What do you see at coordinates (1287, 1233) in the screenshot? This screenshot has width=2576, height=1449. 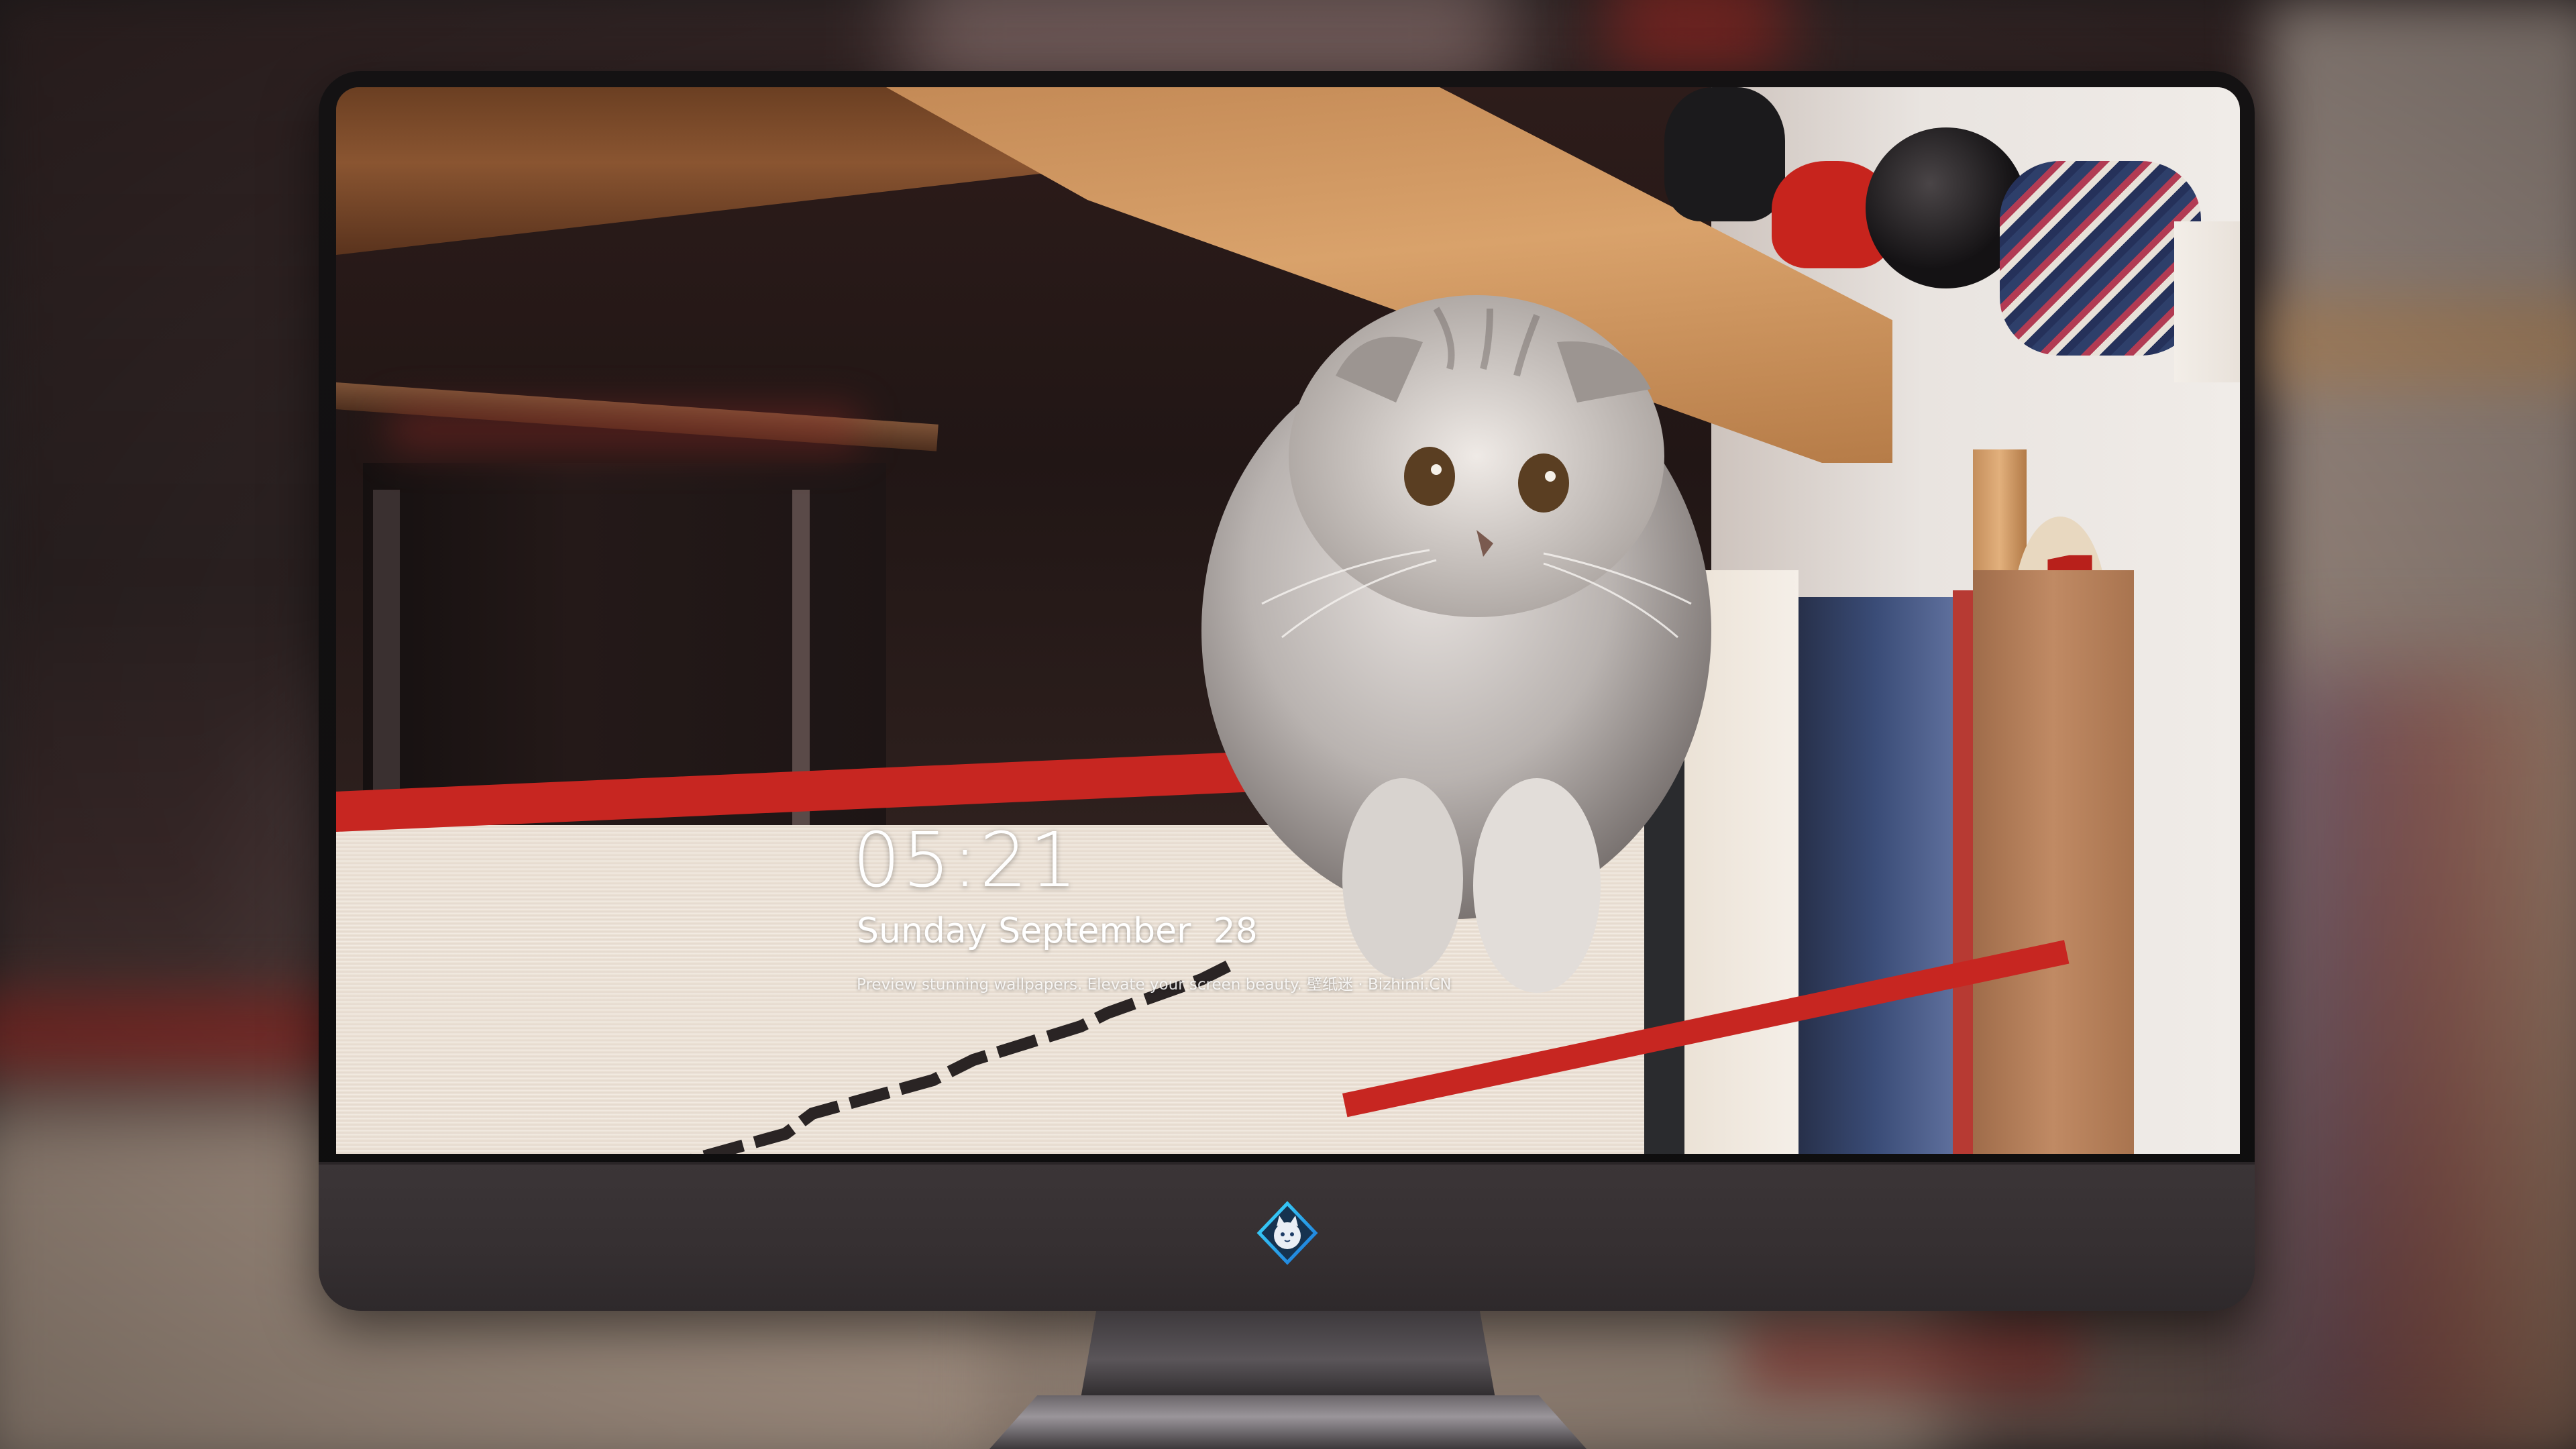 I see `cat-mascot-logo-icon` at bounding box center [1287, 1233].